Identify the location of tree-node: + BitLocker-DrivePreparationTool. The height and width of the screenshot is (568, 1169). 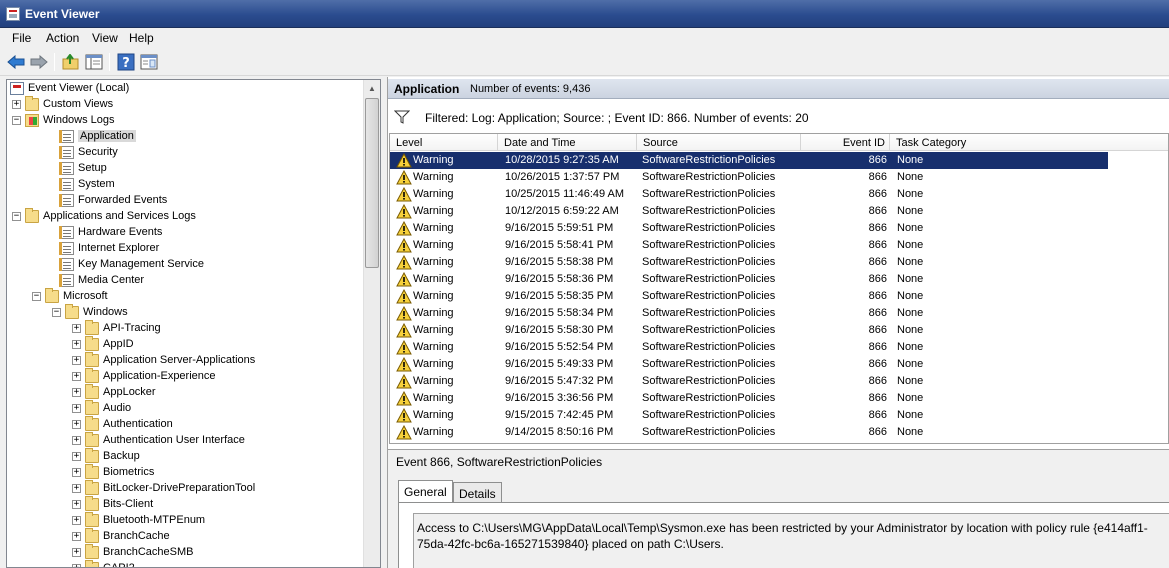
(163, 487).